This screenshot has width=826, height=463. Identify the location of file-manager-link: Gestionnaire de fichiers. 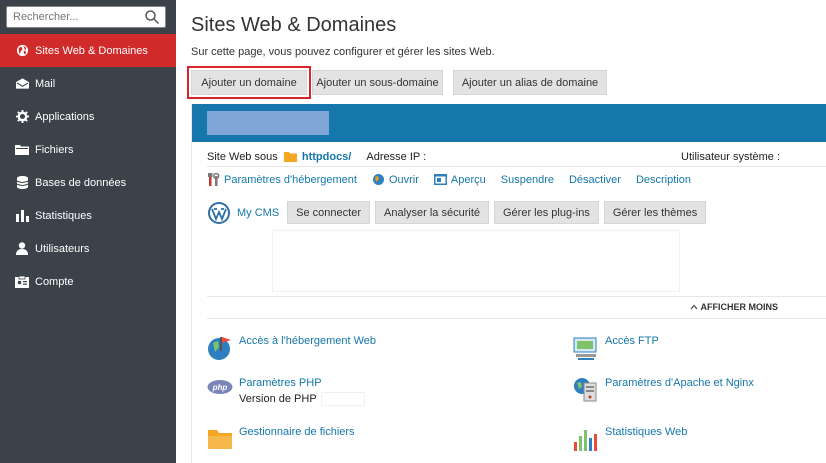
(297, 432).